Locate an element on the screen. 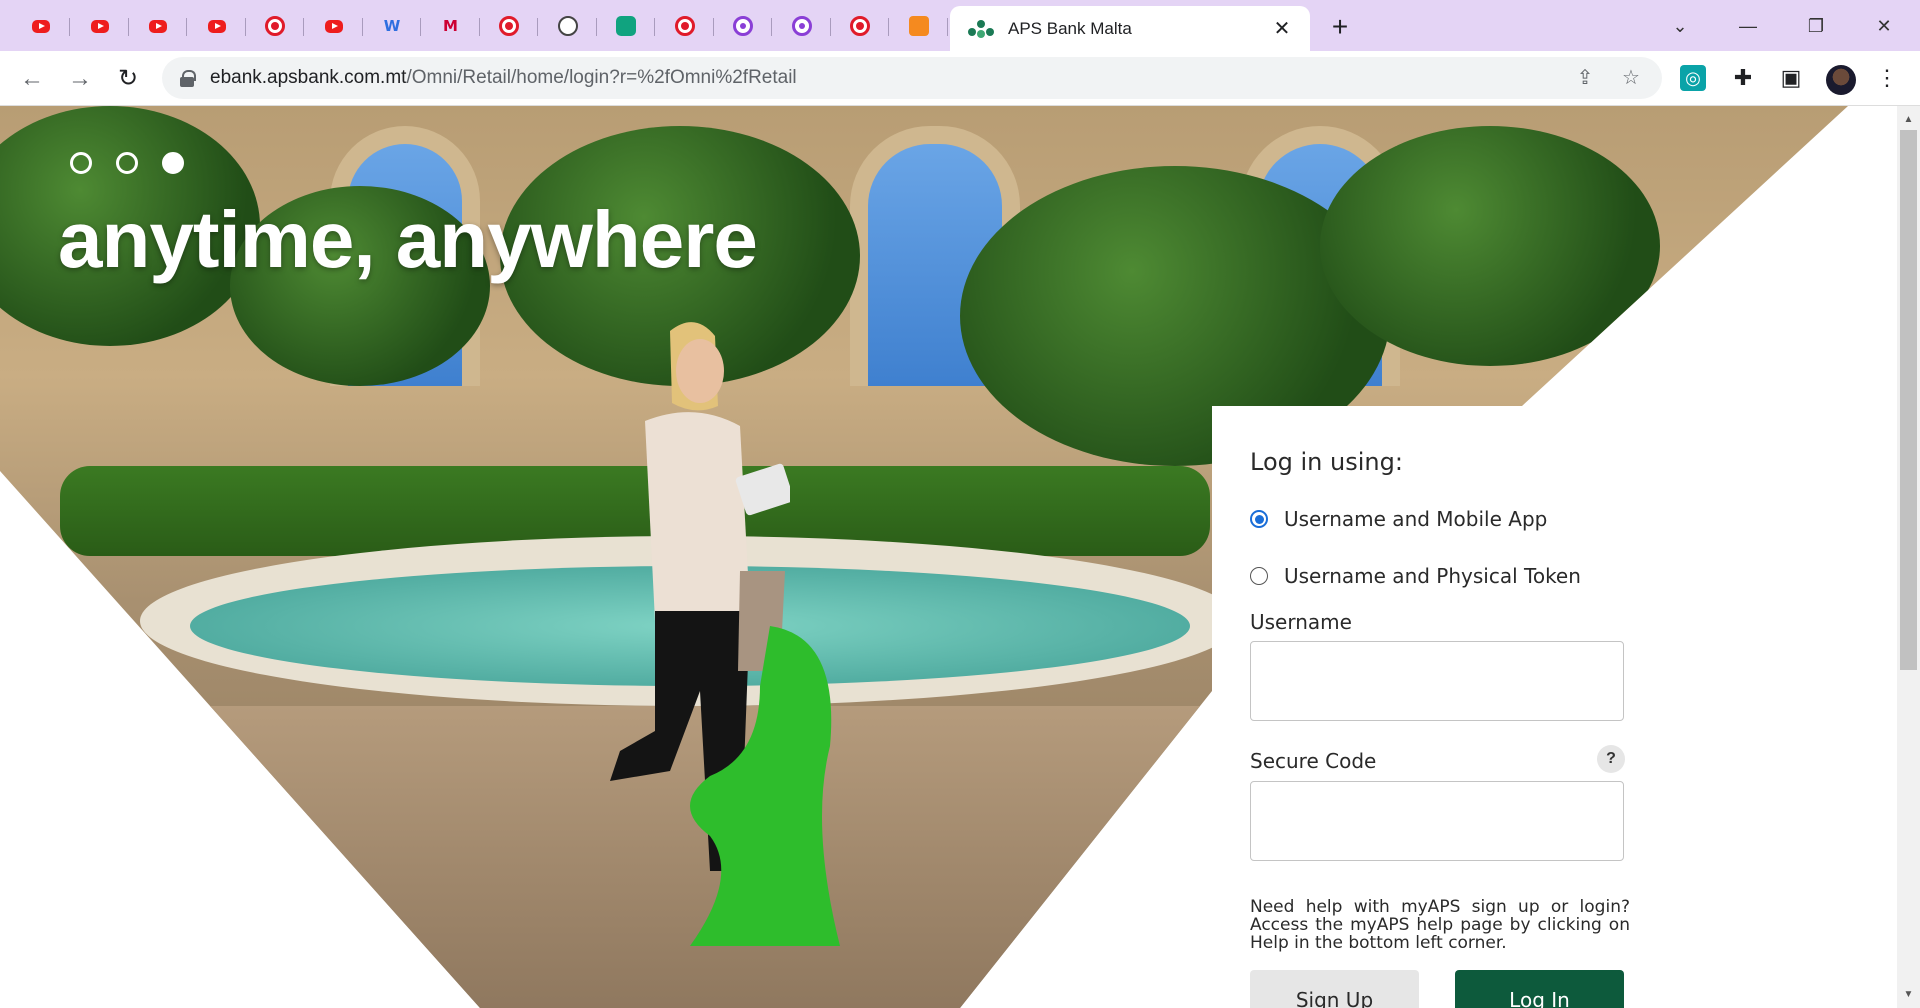  secure-code-help-icon: ? is located at coordinates (1611, 759).